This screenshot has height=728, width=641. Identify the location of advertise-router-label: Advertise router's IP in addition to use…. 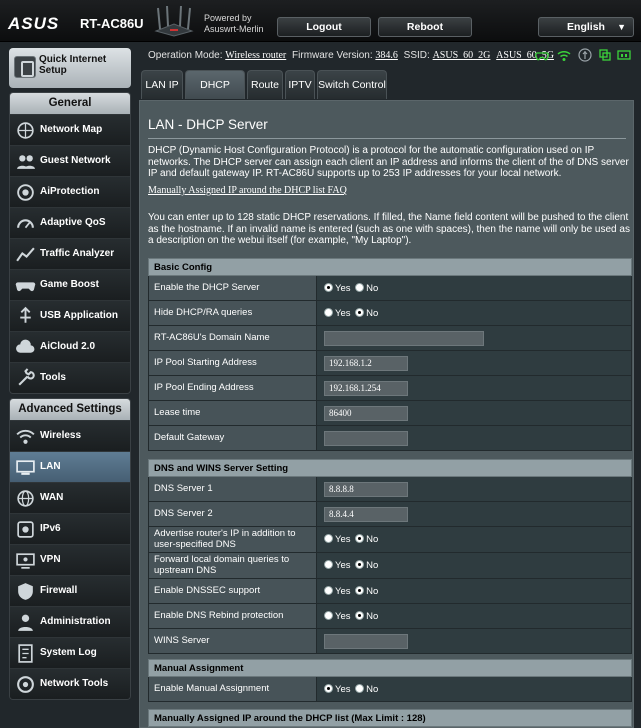
(232, 539).